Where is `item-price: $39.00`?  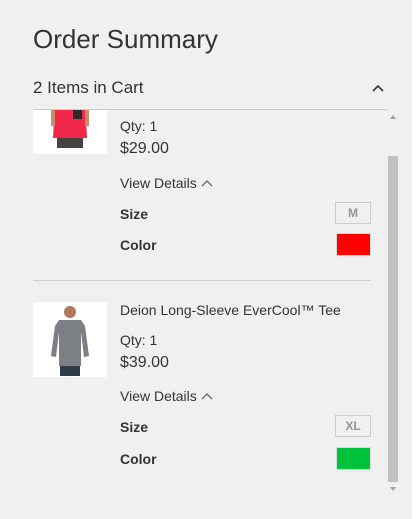
item-price: $39.00 is located at coordinates (144, 362).